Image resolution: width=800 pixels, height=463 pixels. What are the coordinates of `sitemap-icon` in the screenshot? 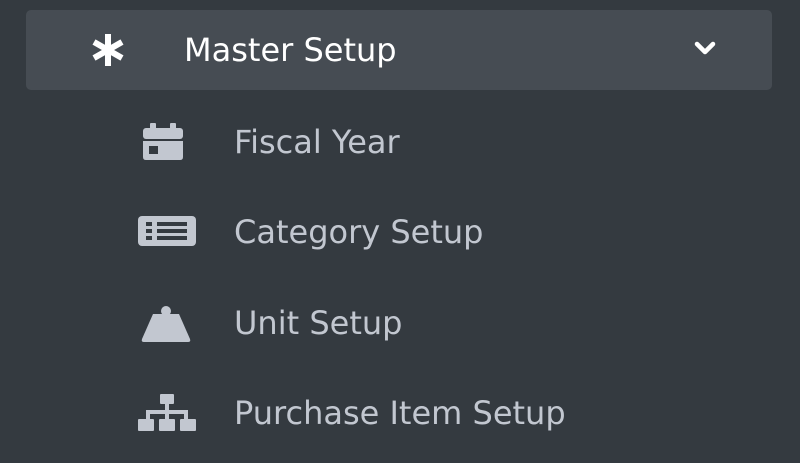 It's located at (167, 412).